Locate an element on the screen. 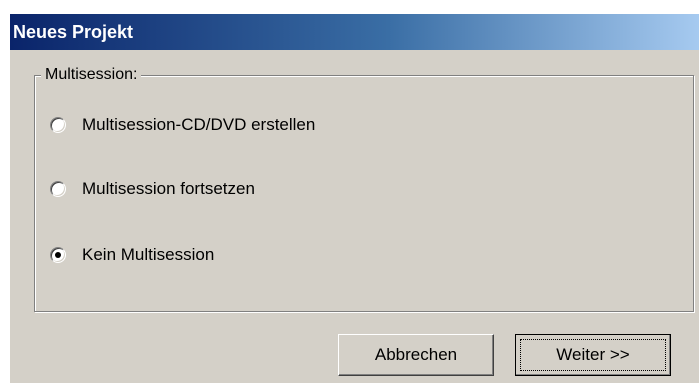 This screenshot has width=699, height=383. radio-label-no-multisession: Kein Multisession is located at coordinates (148, 254).